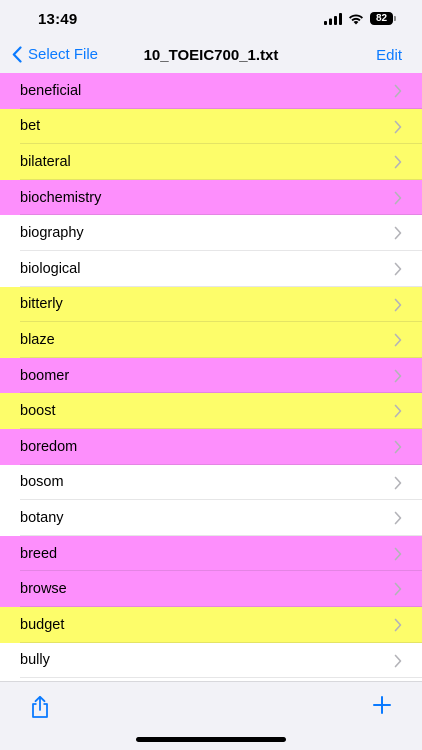 The width and height of the screenshot is (422, 750). What do you see at coordinates (43, 589) in the screenshot?
I see `word-label: browse` at bounding box center [43, 589].